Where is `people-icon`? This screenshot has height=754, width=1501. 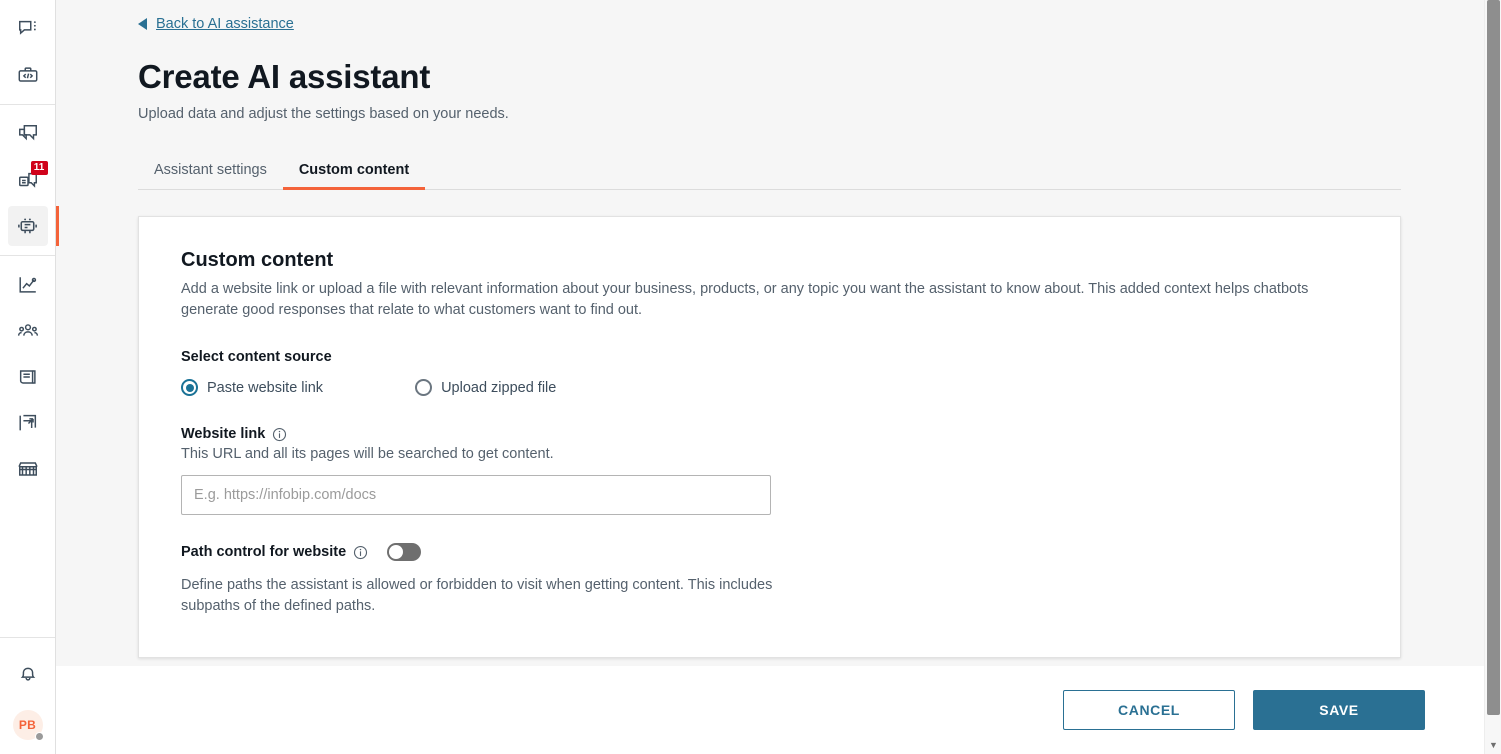 people-icon is located at coordinates (28, 331).